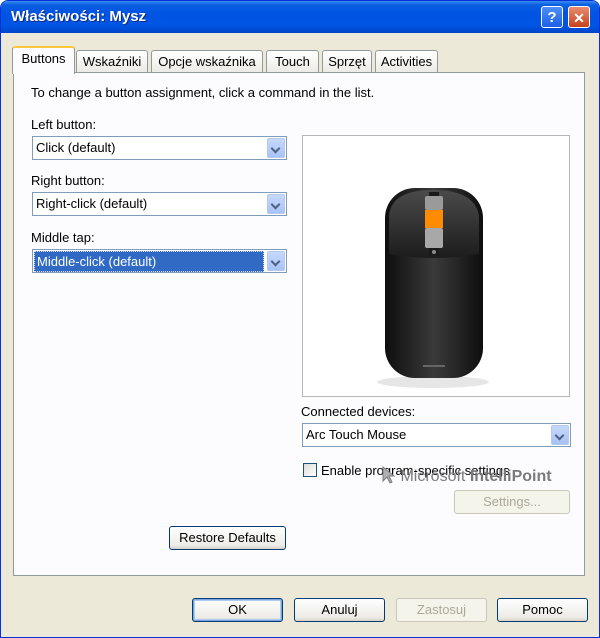  What do you see at coordinates (510, 476) in the screenshot?
I see `brand-product: IntelliPoint` at bounding box center [510, 476].